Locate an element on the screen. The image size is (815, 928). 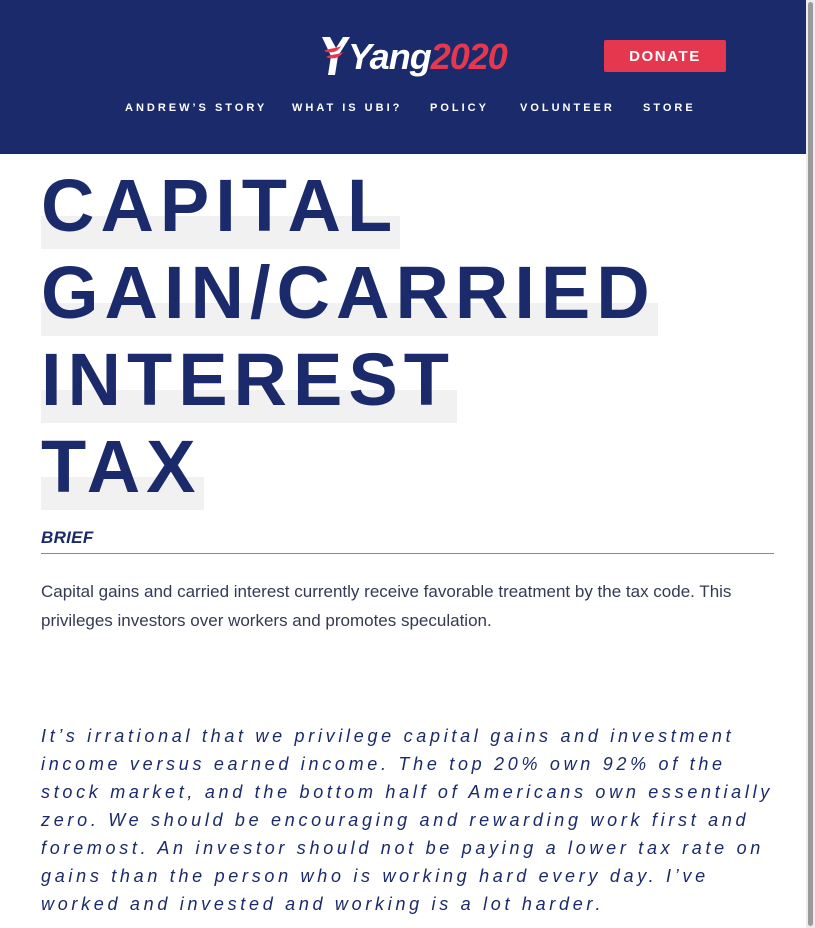
nav-volunteer: VOLUNTEER is located at coordinates (567, 108).